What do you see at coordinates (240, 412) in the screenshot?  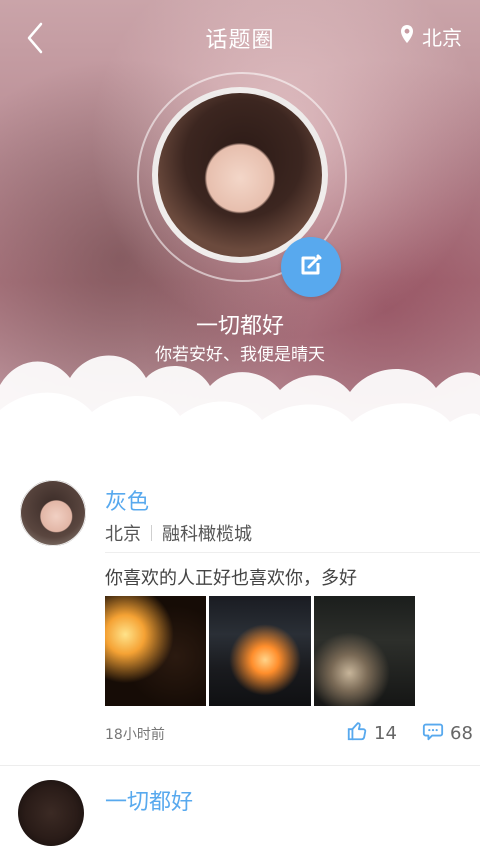 I see `cloud-decoration` at bounding box center [240, 412].